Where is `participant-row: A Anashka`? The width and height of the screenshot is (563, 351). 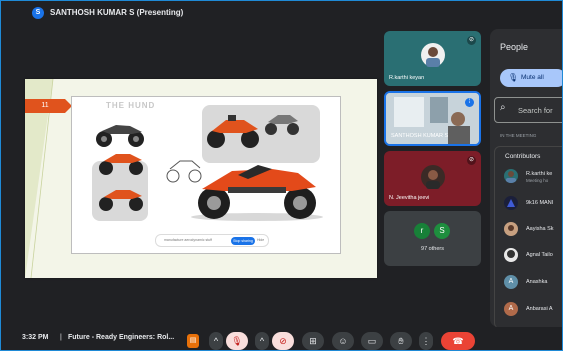 participant-row: A Anashka is located at coordinates (533, 285).